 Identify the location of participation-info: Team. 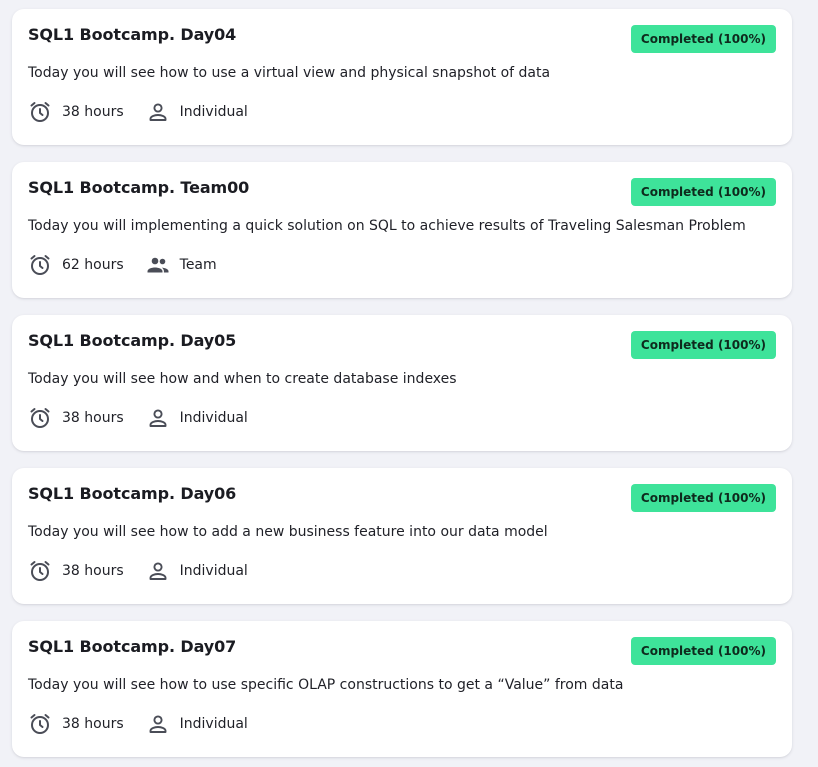
(181, 265).